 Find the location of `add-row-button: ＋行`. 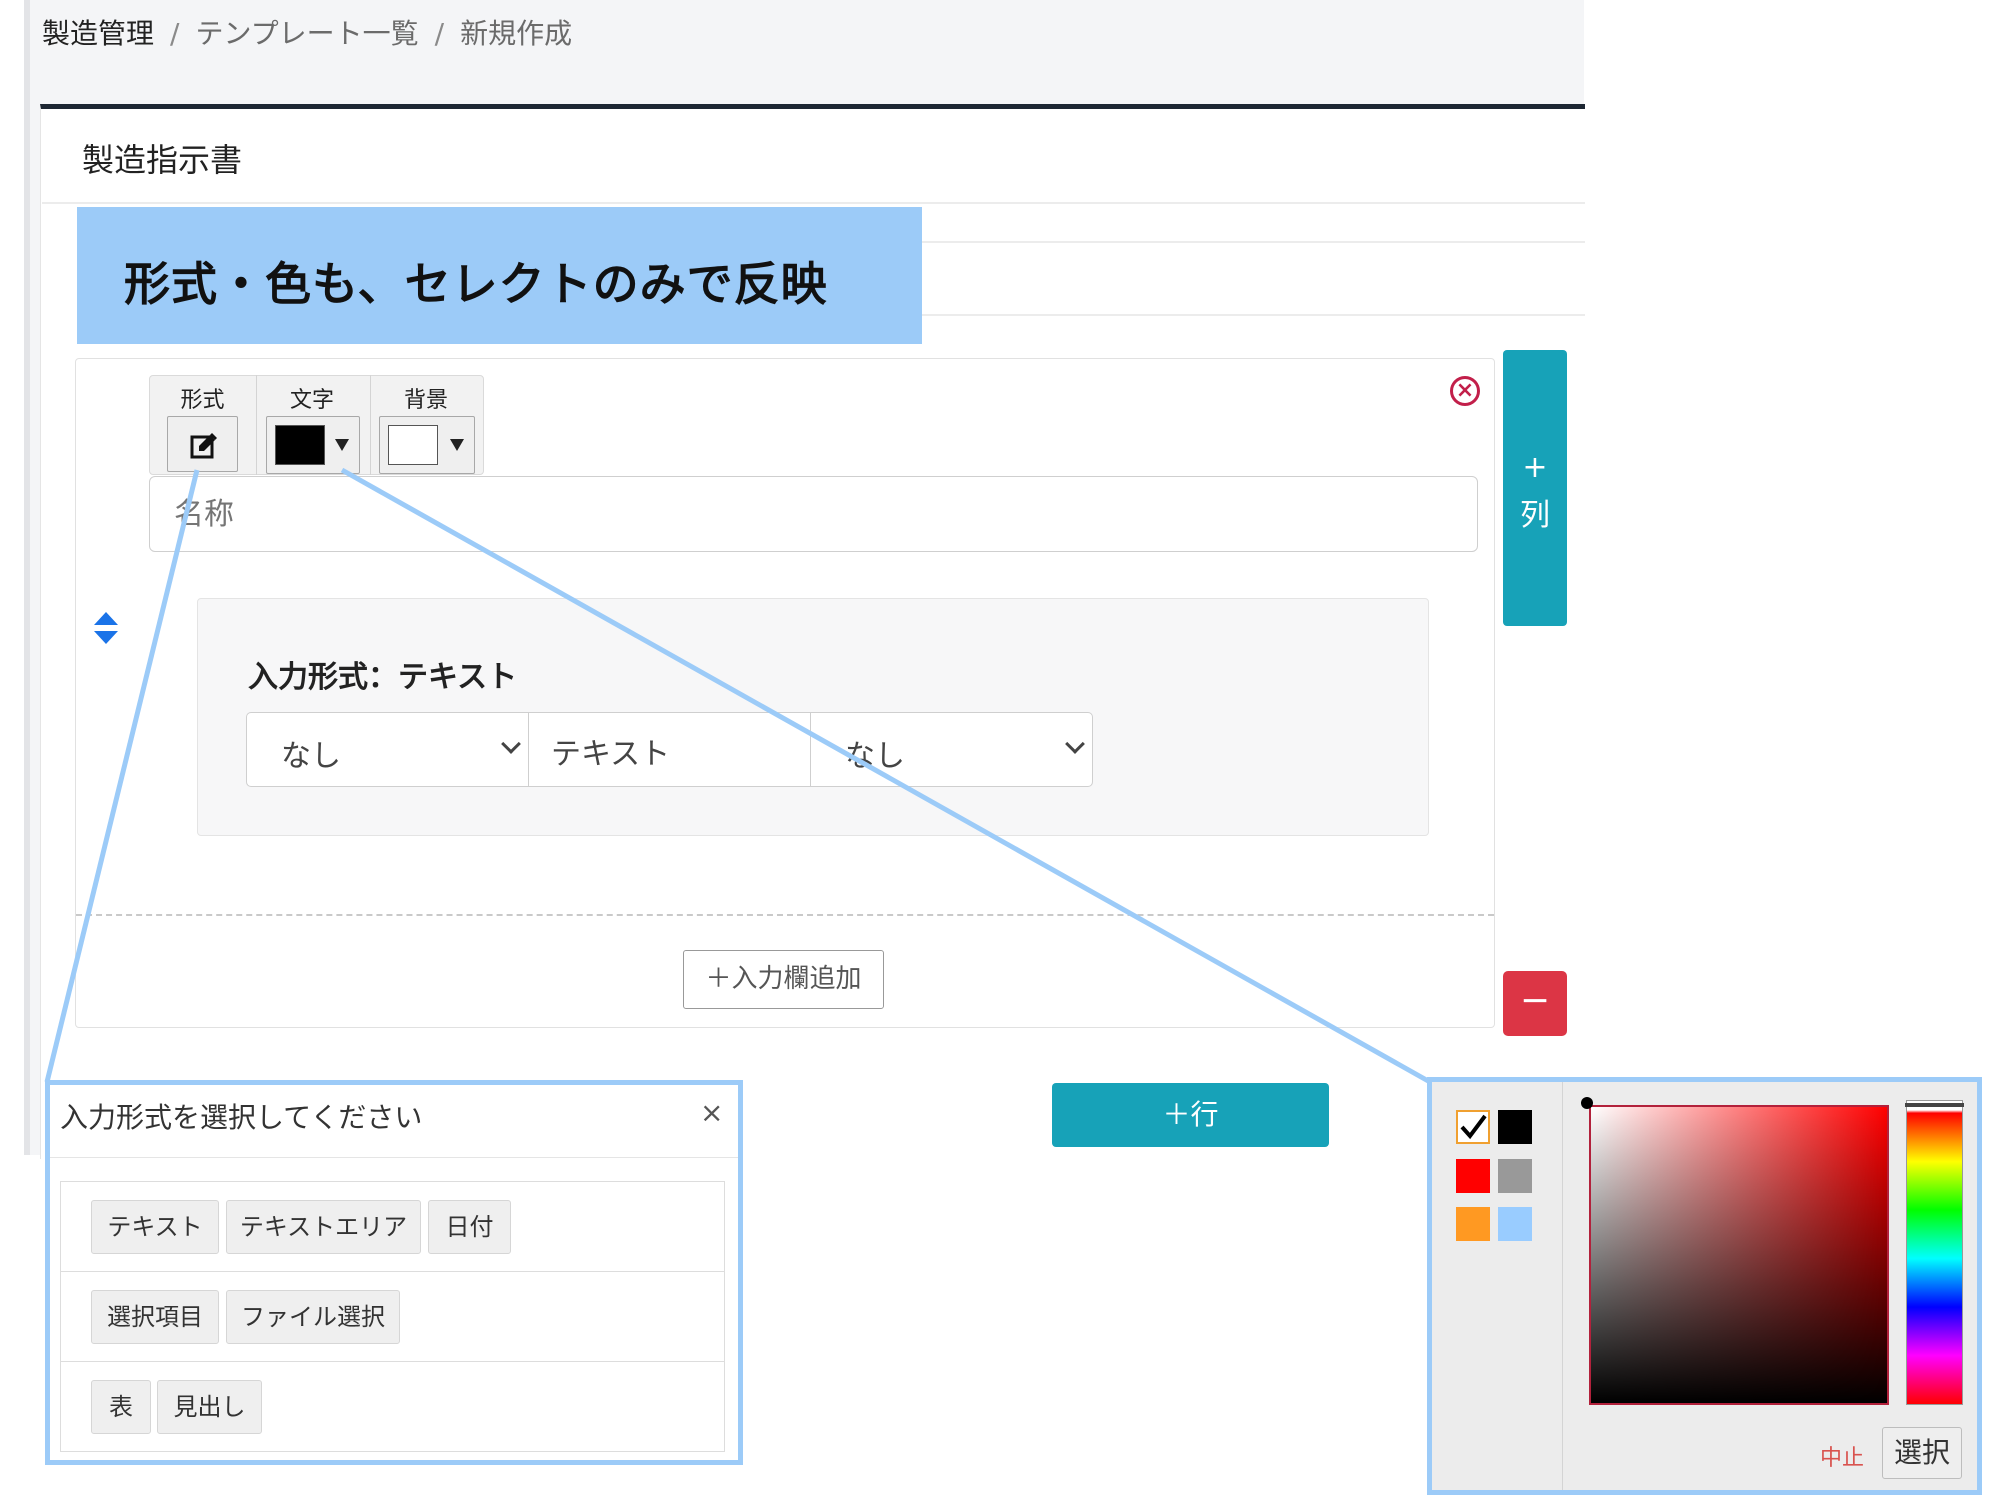

add-row-button: ＋行 is located at coordinates (1190, 1115).